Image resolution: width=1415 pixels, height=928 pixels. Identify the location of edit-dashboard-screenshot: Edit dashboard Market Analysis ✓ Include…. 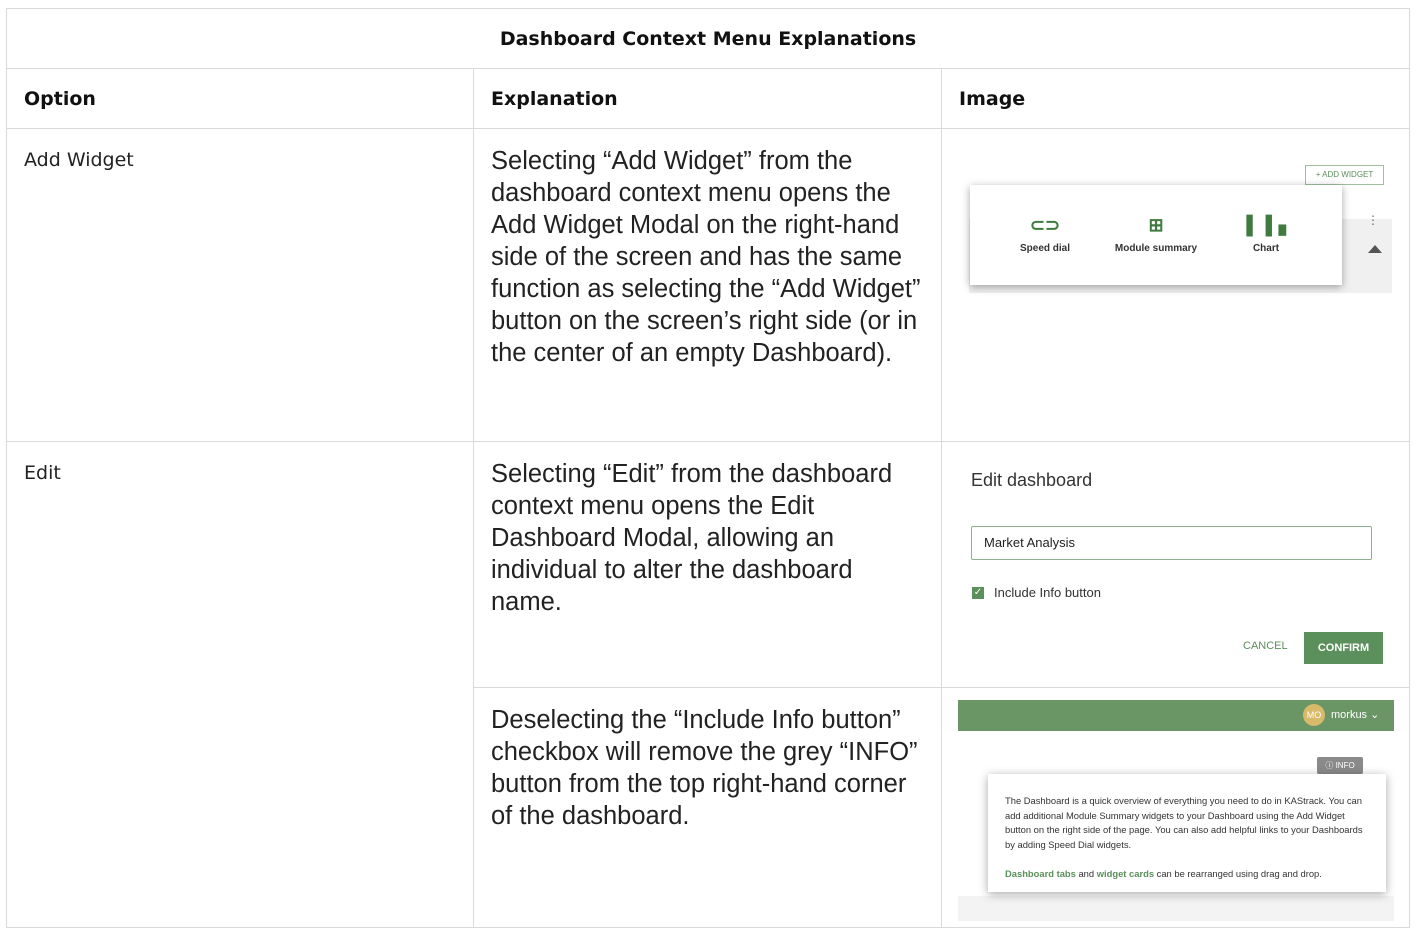
(1175, 562).